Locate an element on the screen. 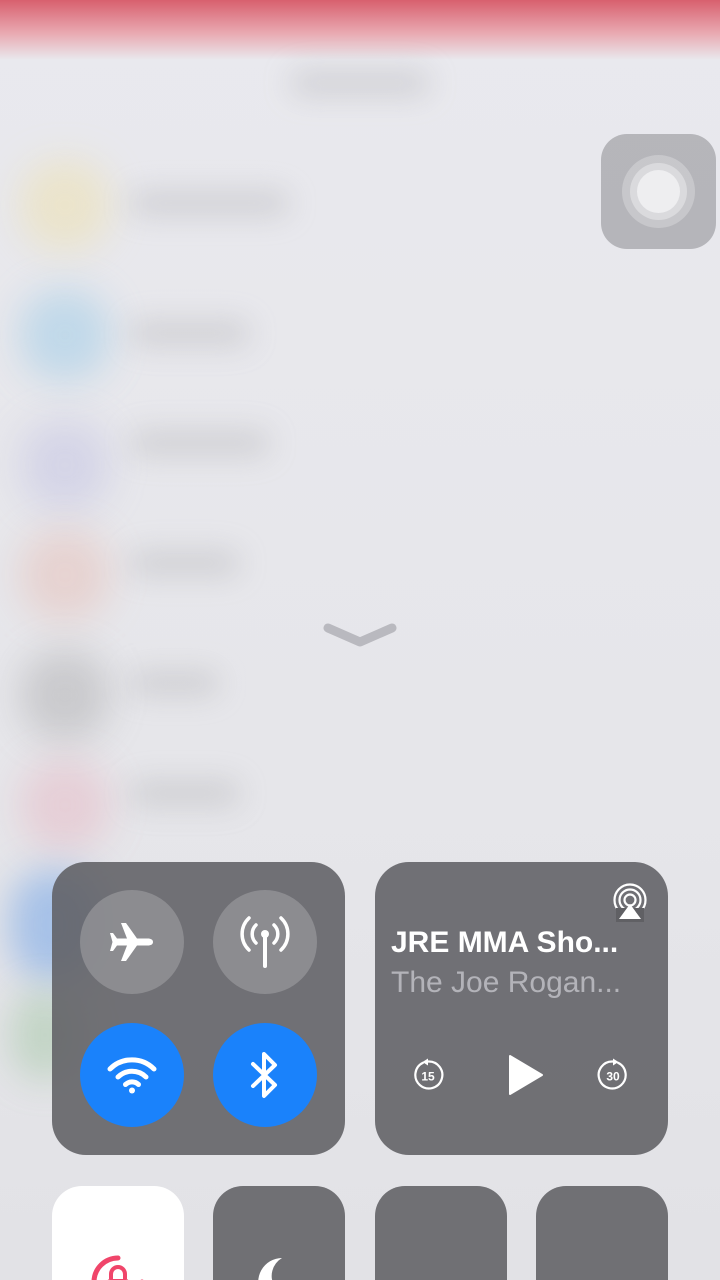 This screenshot has width=720, height=1280. cellular-antenna-icon is located at coordinates (265, 942).